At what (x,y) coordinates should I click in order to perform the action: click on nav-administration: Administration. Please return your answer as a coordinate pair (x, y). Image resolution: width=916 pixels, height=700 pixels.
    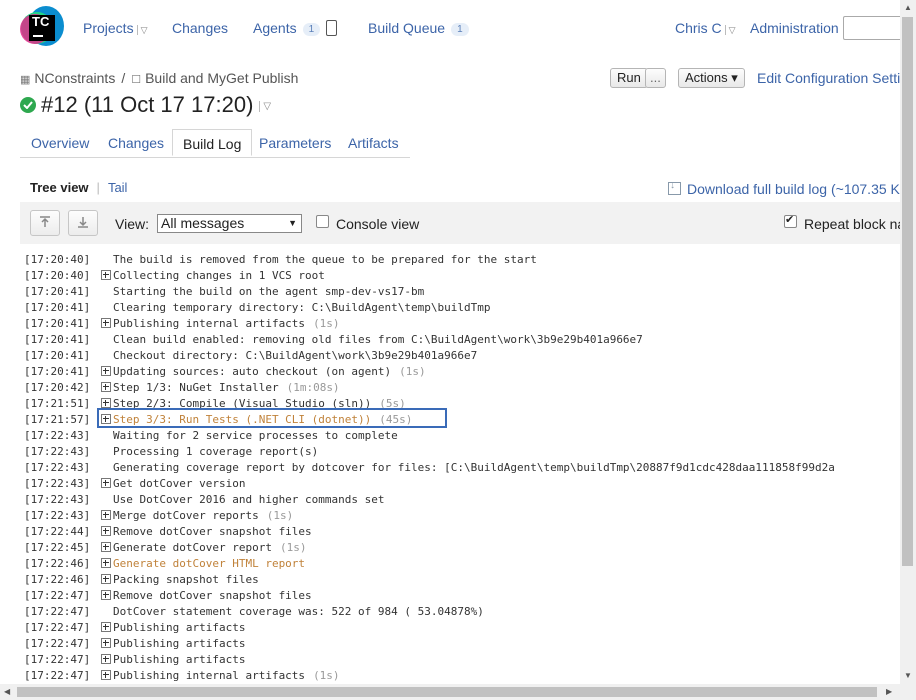
    Looking at the image, I should click on (794, 28).